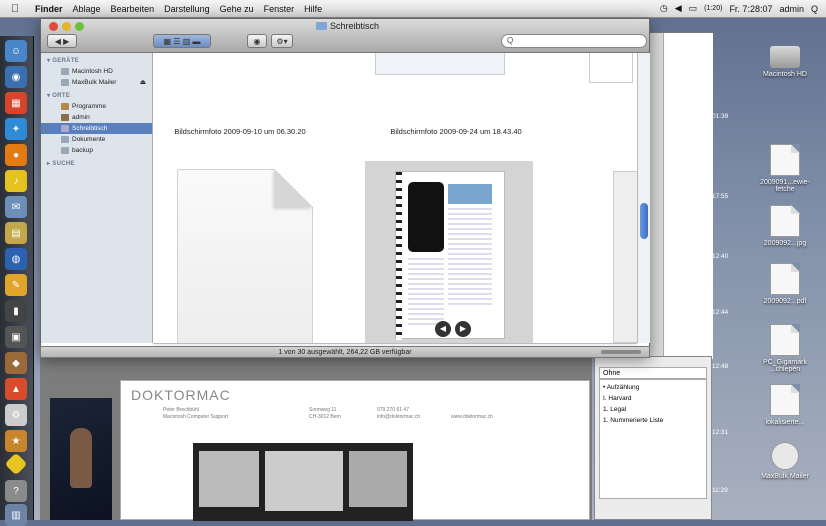  What do you see at coordinates (16, 233) in the screenshot?
I see `preview-icon: ▤` at bounding box center [16, 233].